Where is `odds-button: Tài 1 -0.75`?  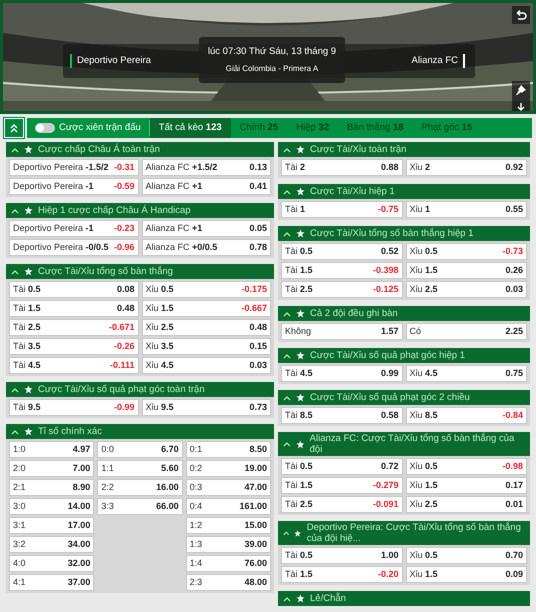 odds-button: Tài 1 -0.75 is located at coordinates (341, 209).